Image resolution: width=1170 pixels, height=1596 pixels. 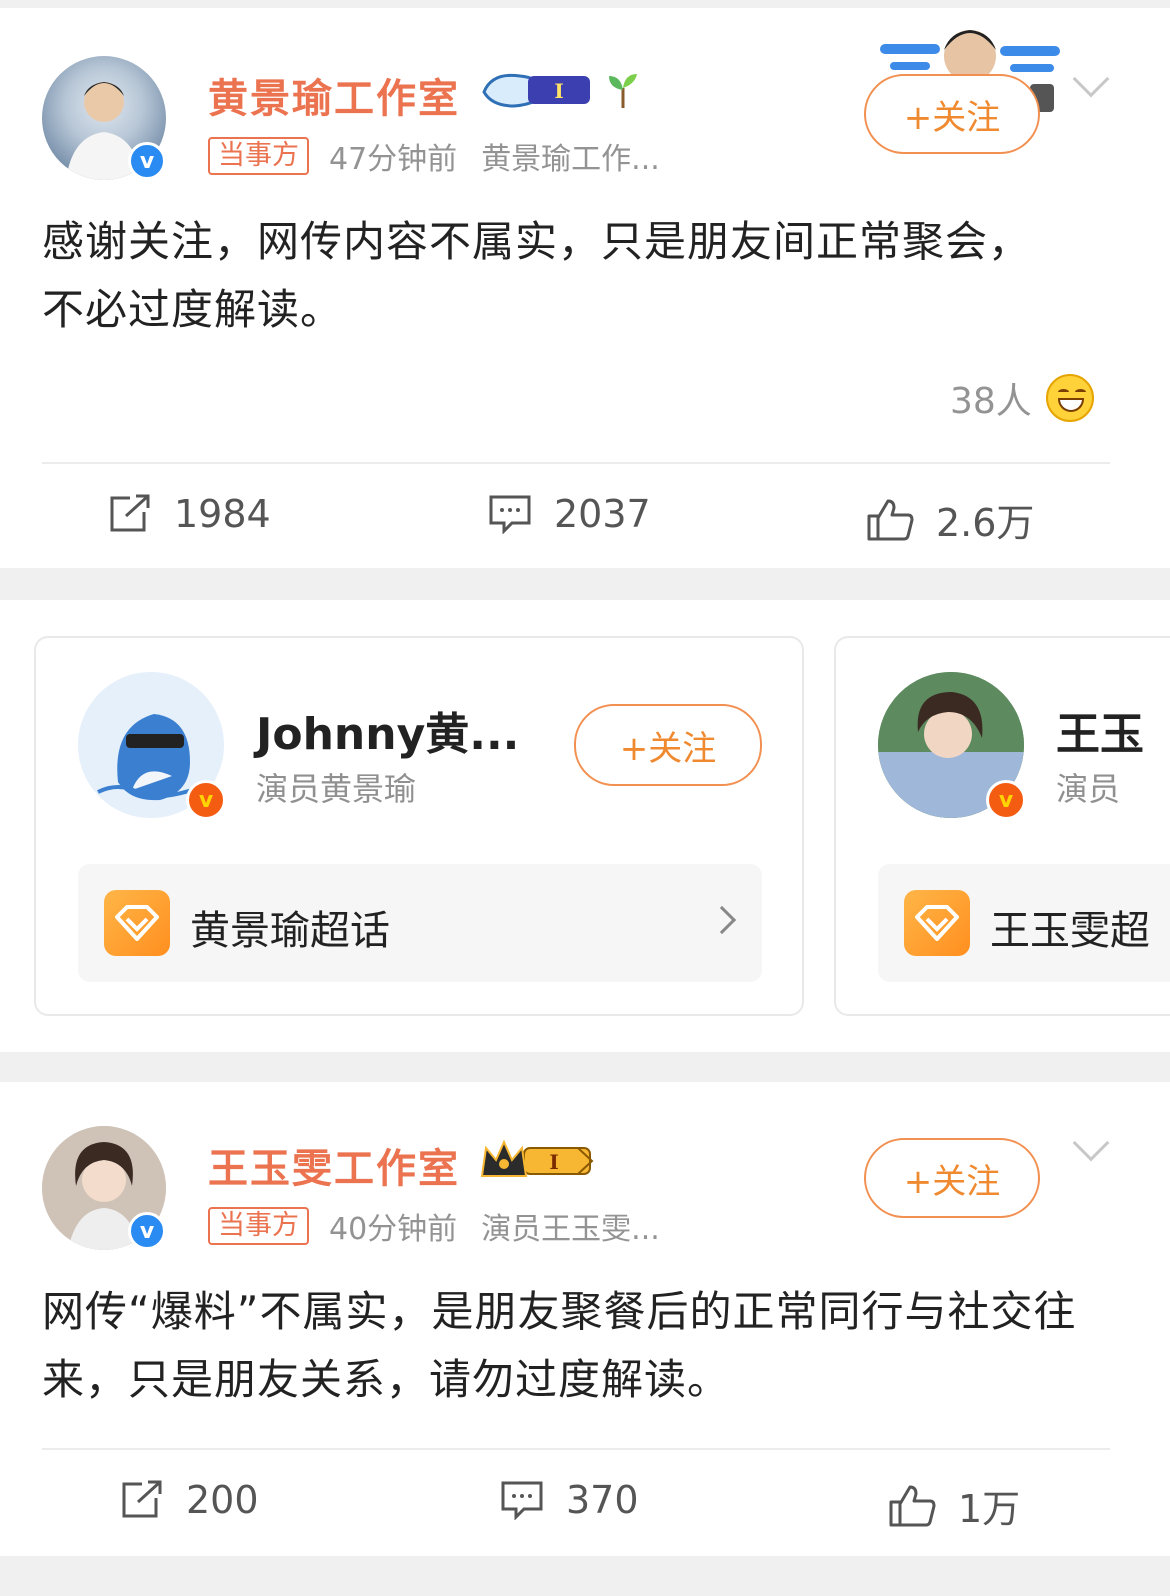 What do you see at coordinates (1100, 730) in the screenshot?
I see `card-name: 王玉` at bounding box center [1100, 730].